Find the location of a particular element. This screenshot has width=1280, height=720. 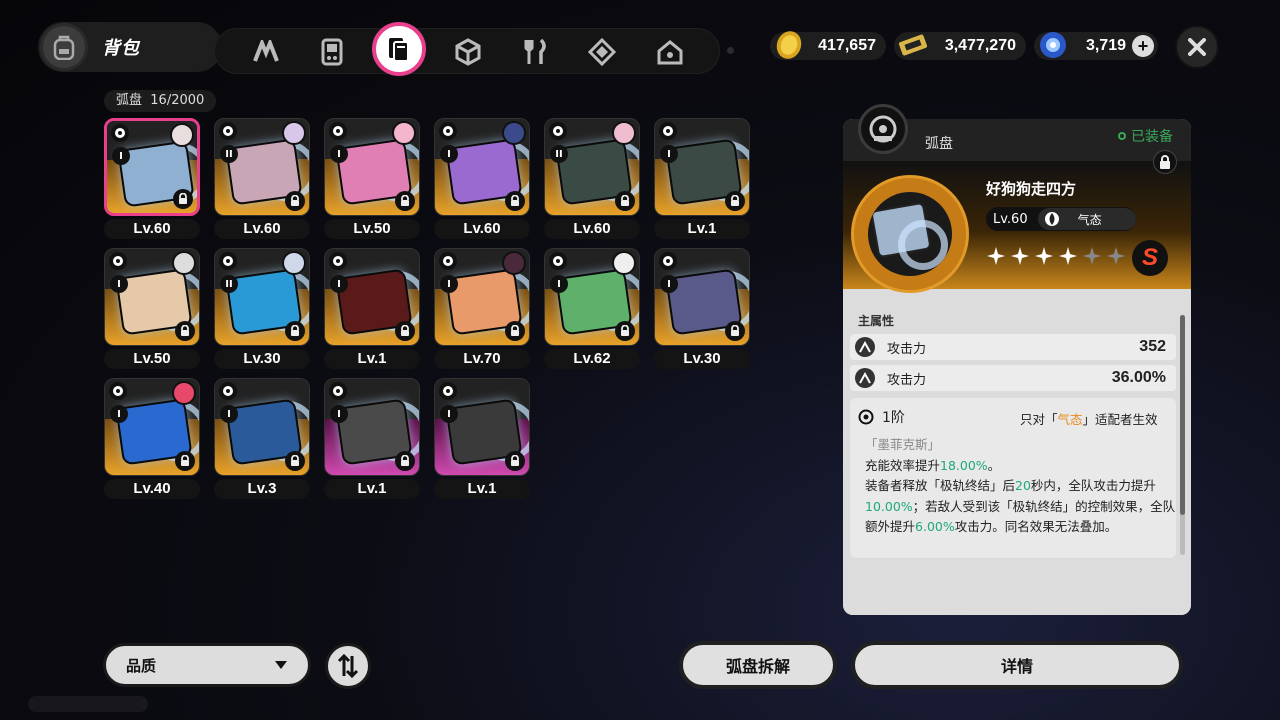

desc-highlight: 6.00% is located at coordinates (935, 526).